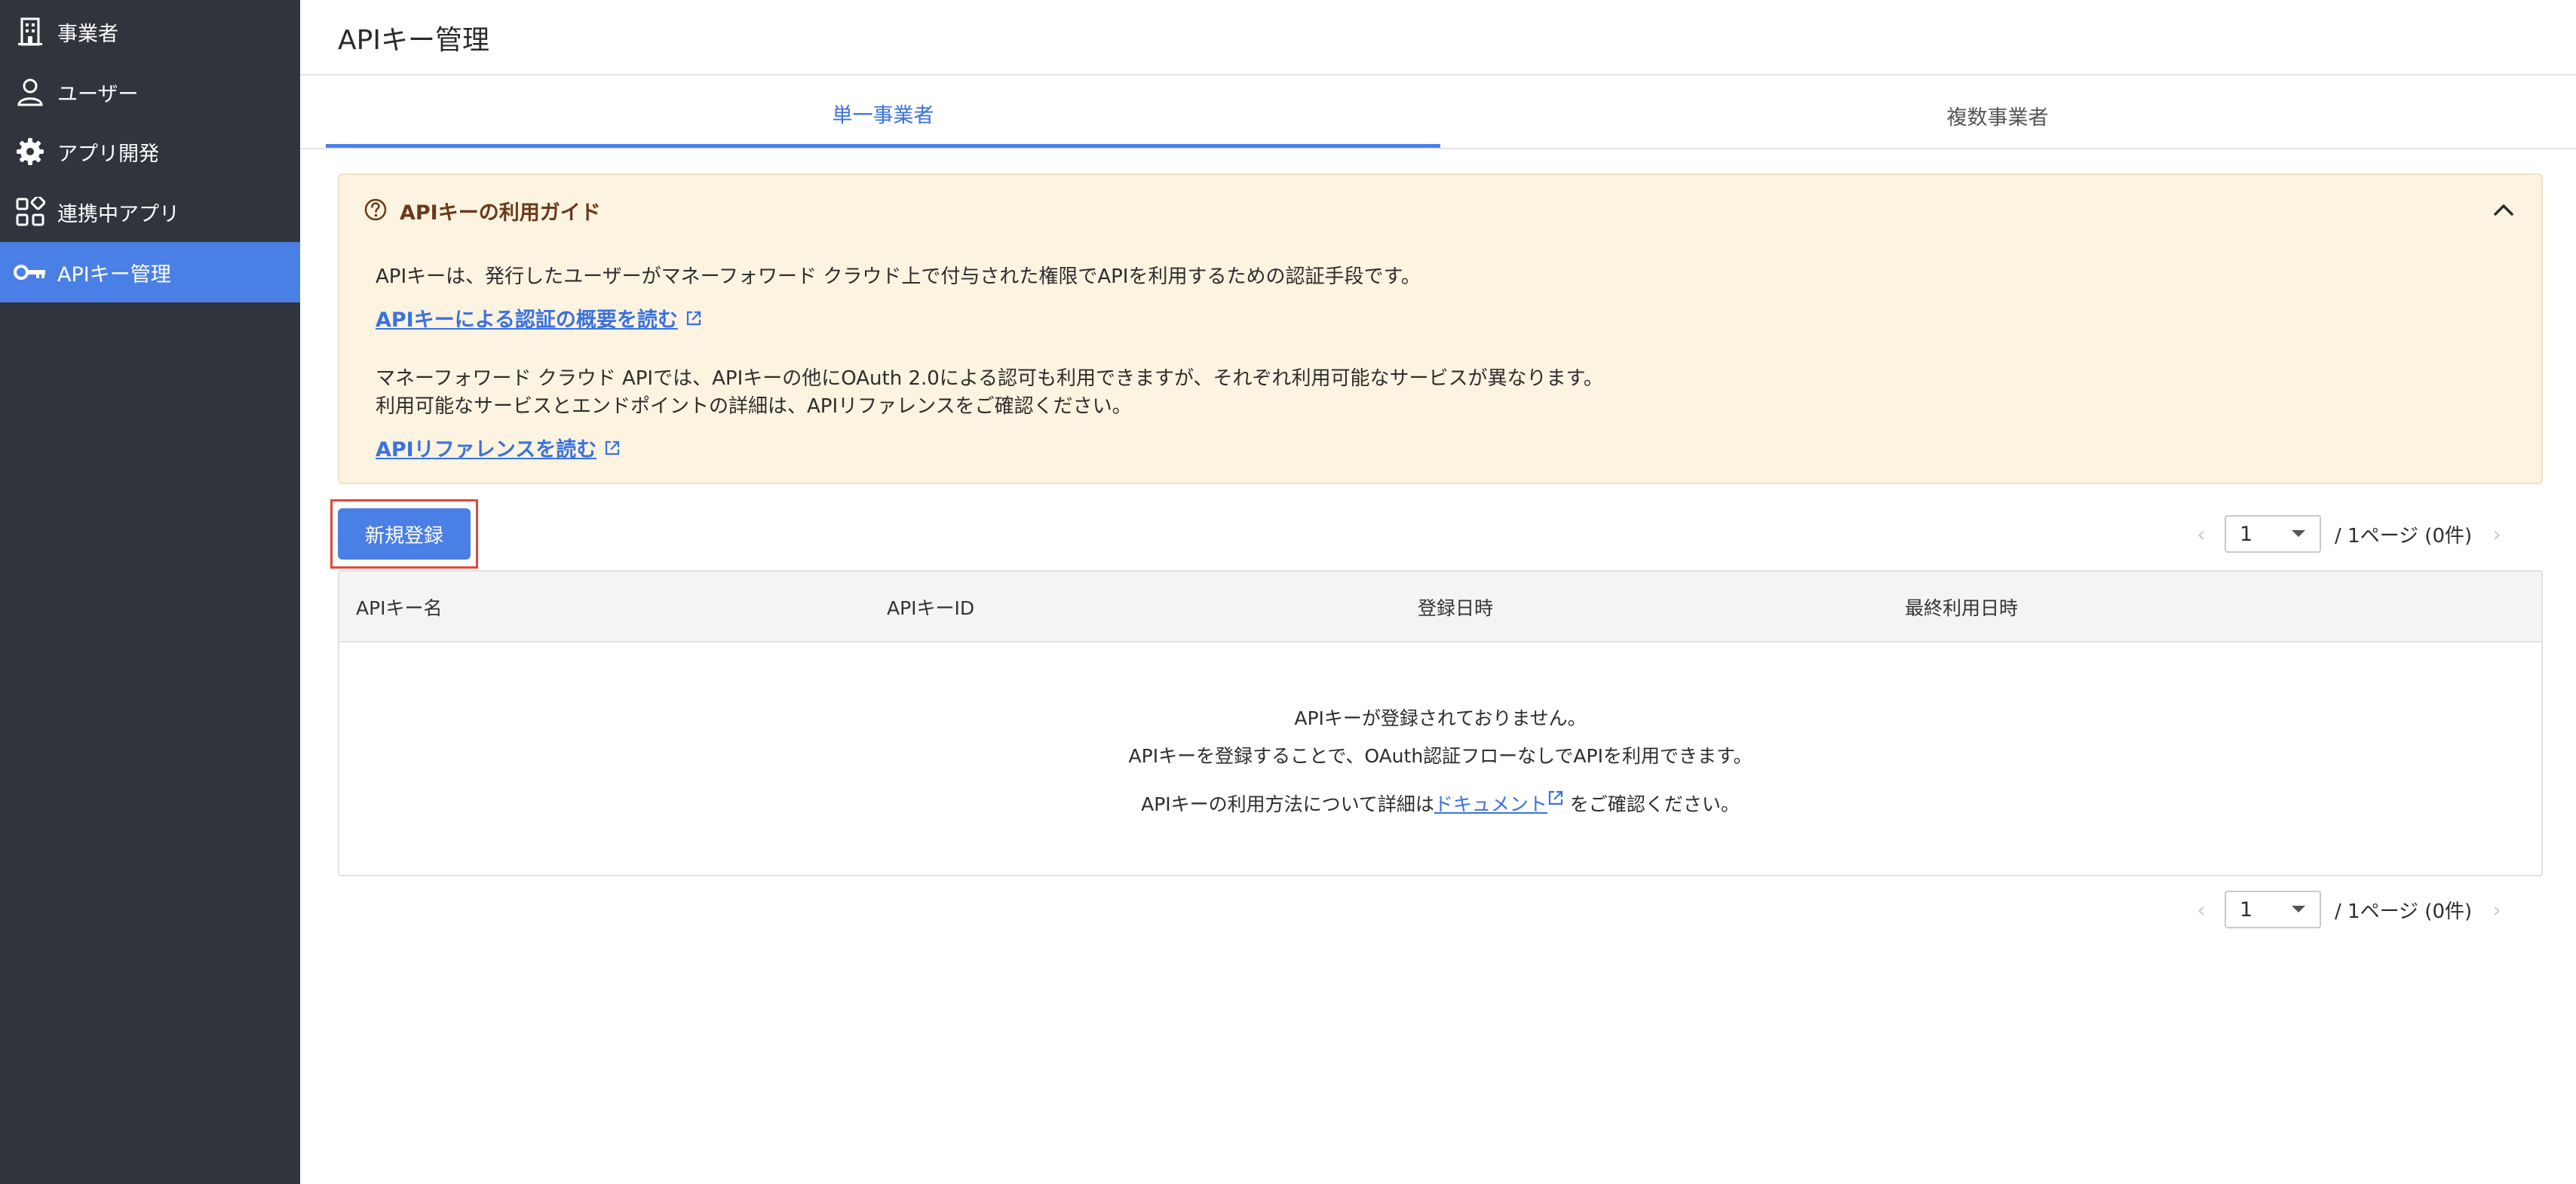 The height and width of the screenshot is (1184, 2576). Describe the element at coordinates (931, 608) in the screenshot. I see `column-header-api-key-id: APIキーID` at that location.